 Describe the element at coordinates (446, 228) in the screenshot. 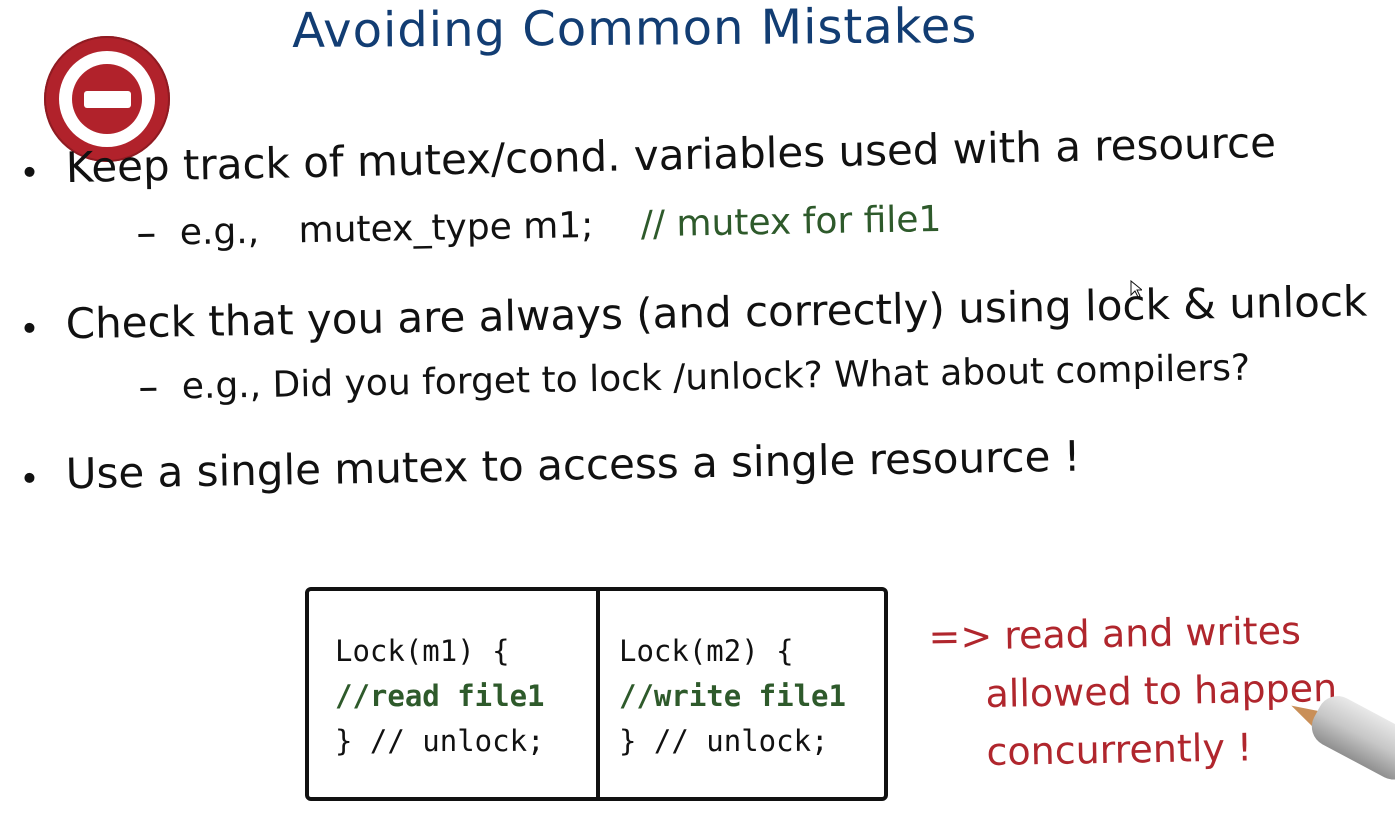

I see `bullet-1-sub-code: mutex_type m1;` at that location.